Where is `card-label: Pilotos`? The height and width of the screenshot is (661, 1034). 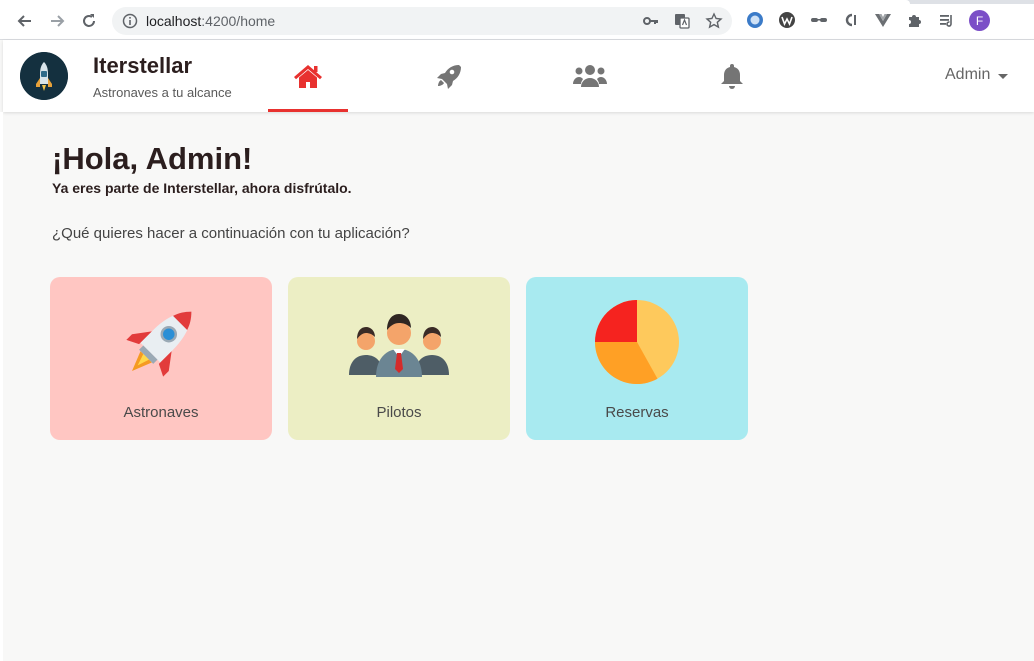 card-label: Pilotos is located at coordinates (399, 412).